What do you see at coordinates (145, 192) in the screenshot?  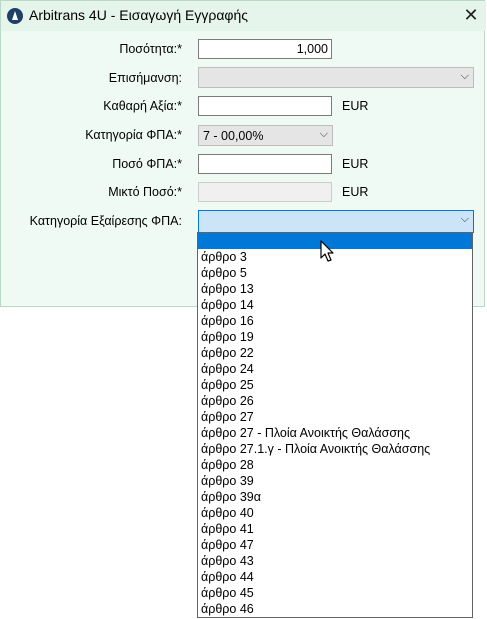 I see `gross-amount-label: Μικτό Ποσό:*` at bounding box center [145, 192].